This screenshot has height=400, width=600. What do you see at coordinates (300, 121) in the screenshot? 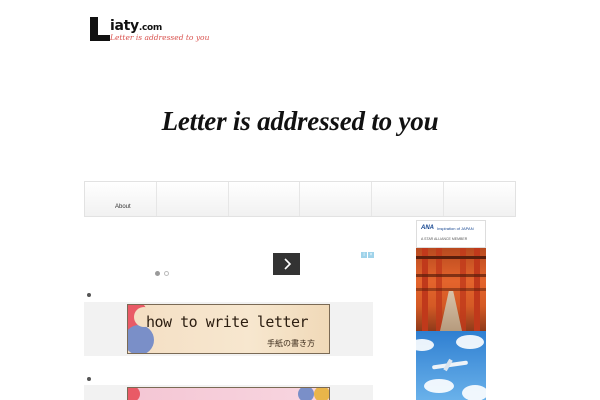
I see `site-title: Letter is addressed to you` at bounding box center [300, 121].